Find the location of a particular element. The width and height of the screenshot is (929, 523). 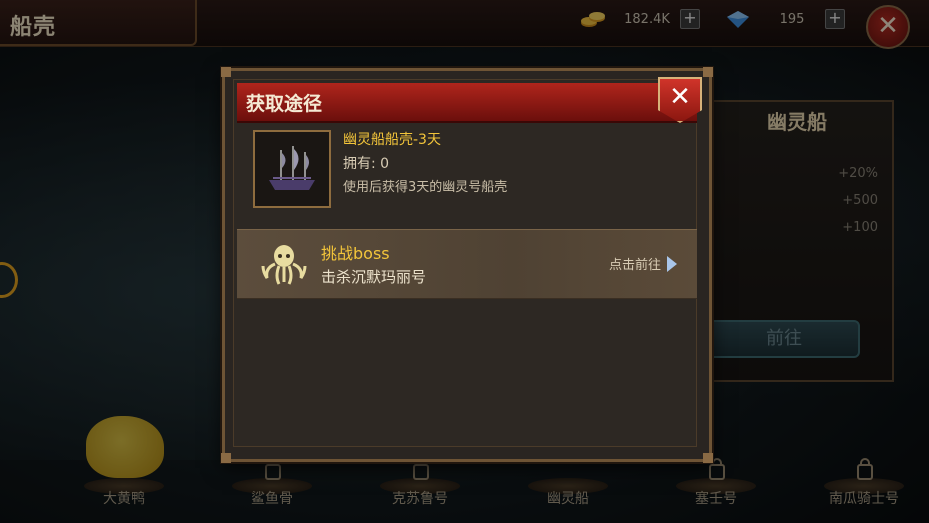

route-title: 挑战boss is located at coordinates (355, 253).